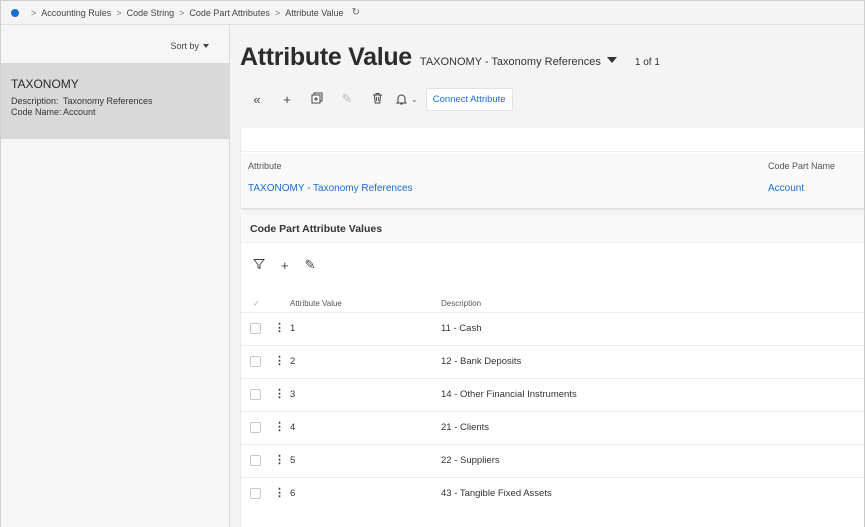  What do you see at coordinates (293, 493) in the screenshot?
I see `attribute-value-cell: 6` at bounding box center [293, 493].